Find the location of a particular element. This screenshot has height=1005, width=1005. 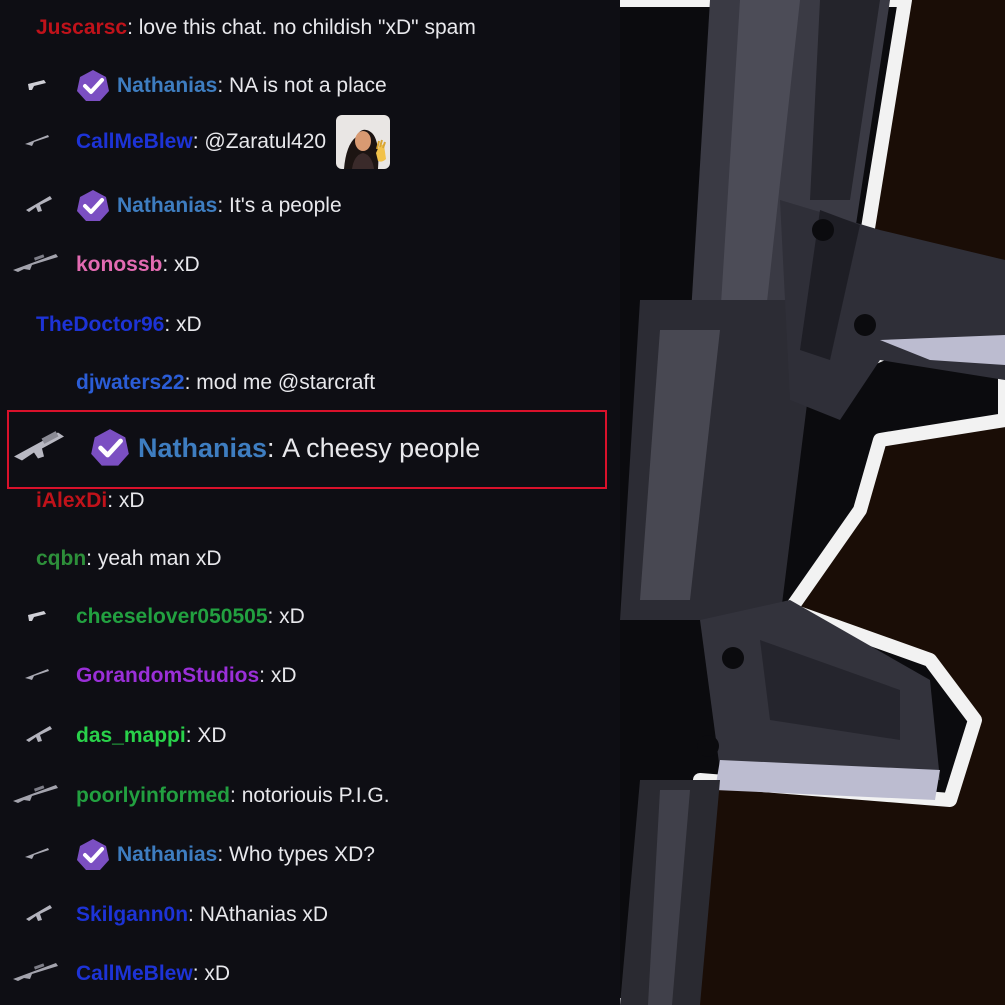

message-content: Nathanias: It's a people is located at coordinates (209, 206).